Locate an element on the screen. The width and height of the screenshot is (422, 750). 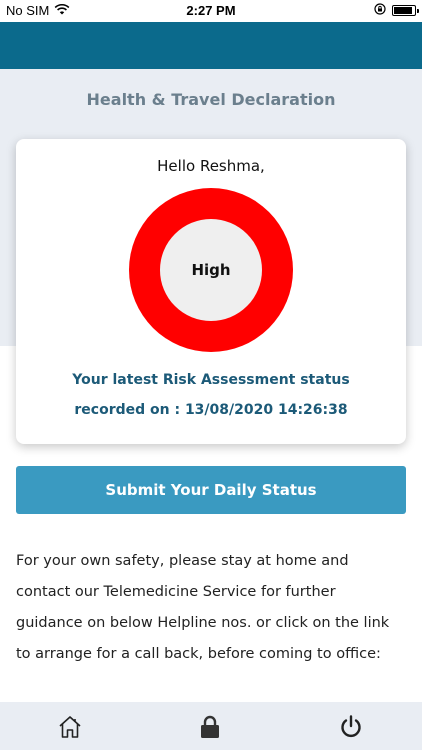
risk-indicator-ring: High is located at coordinates (211, 270).